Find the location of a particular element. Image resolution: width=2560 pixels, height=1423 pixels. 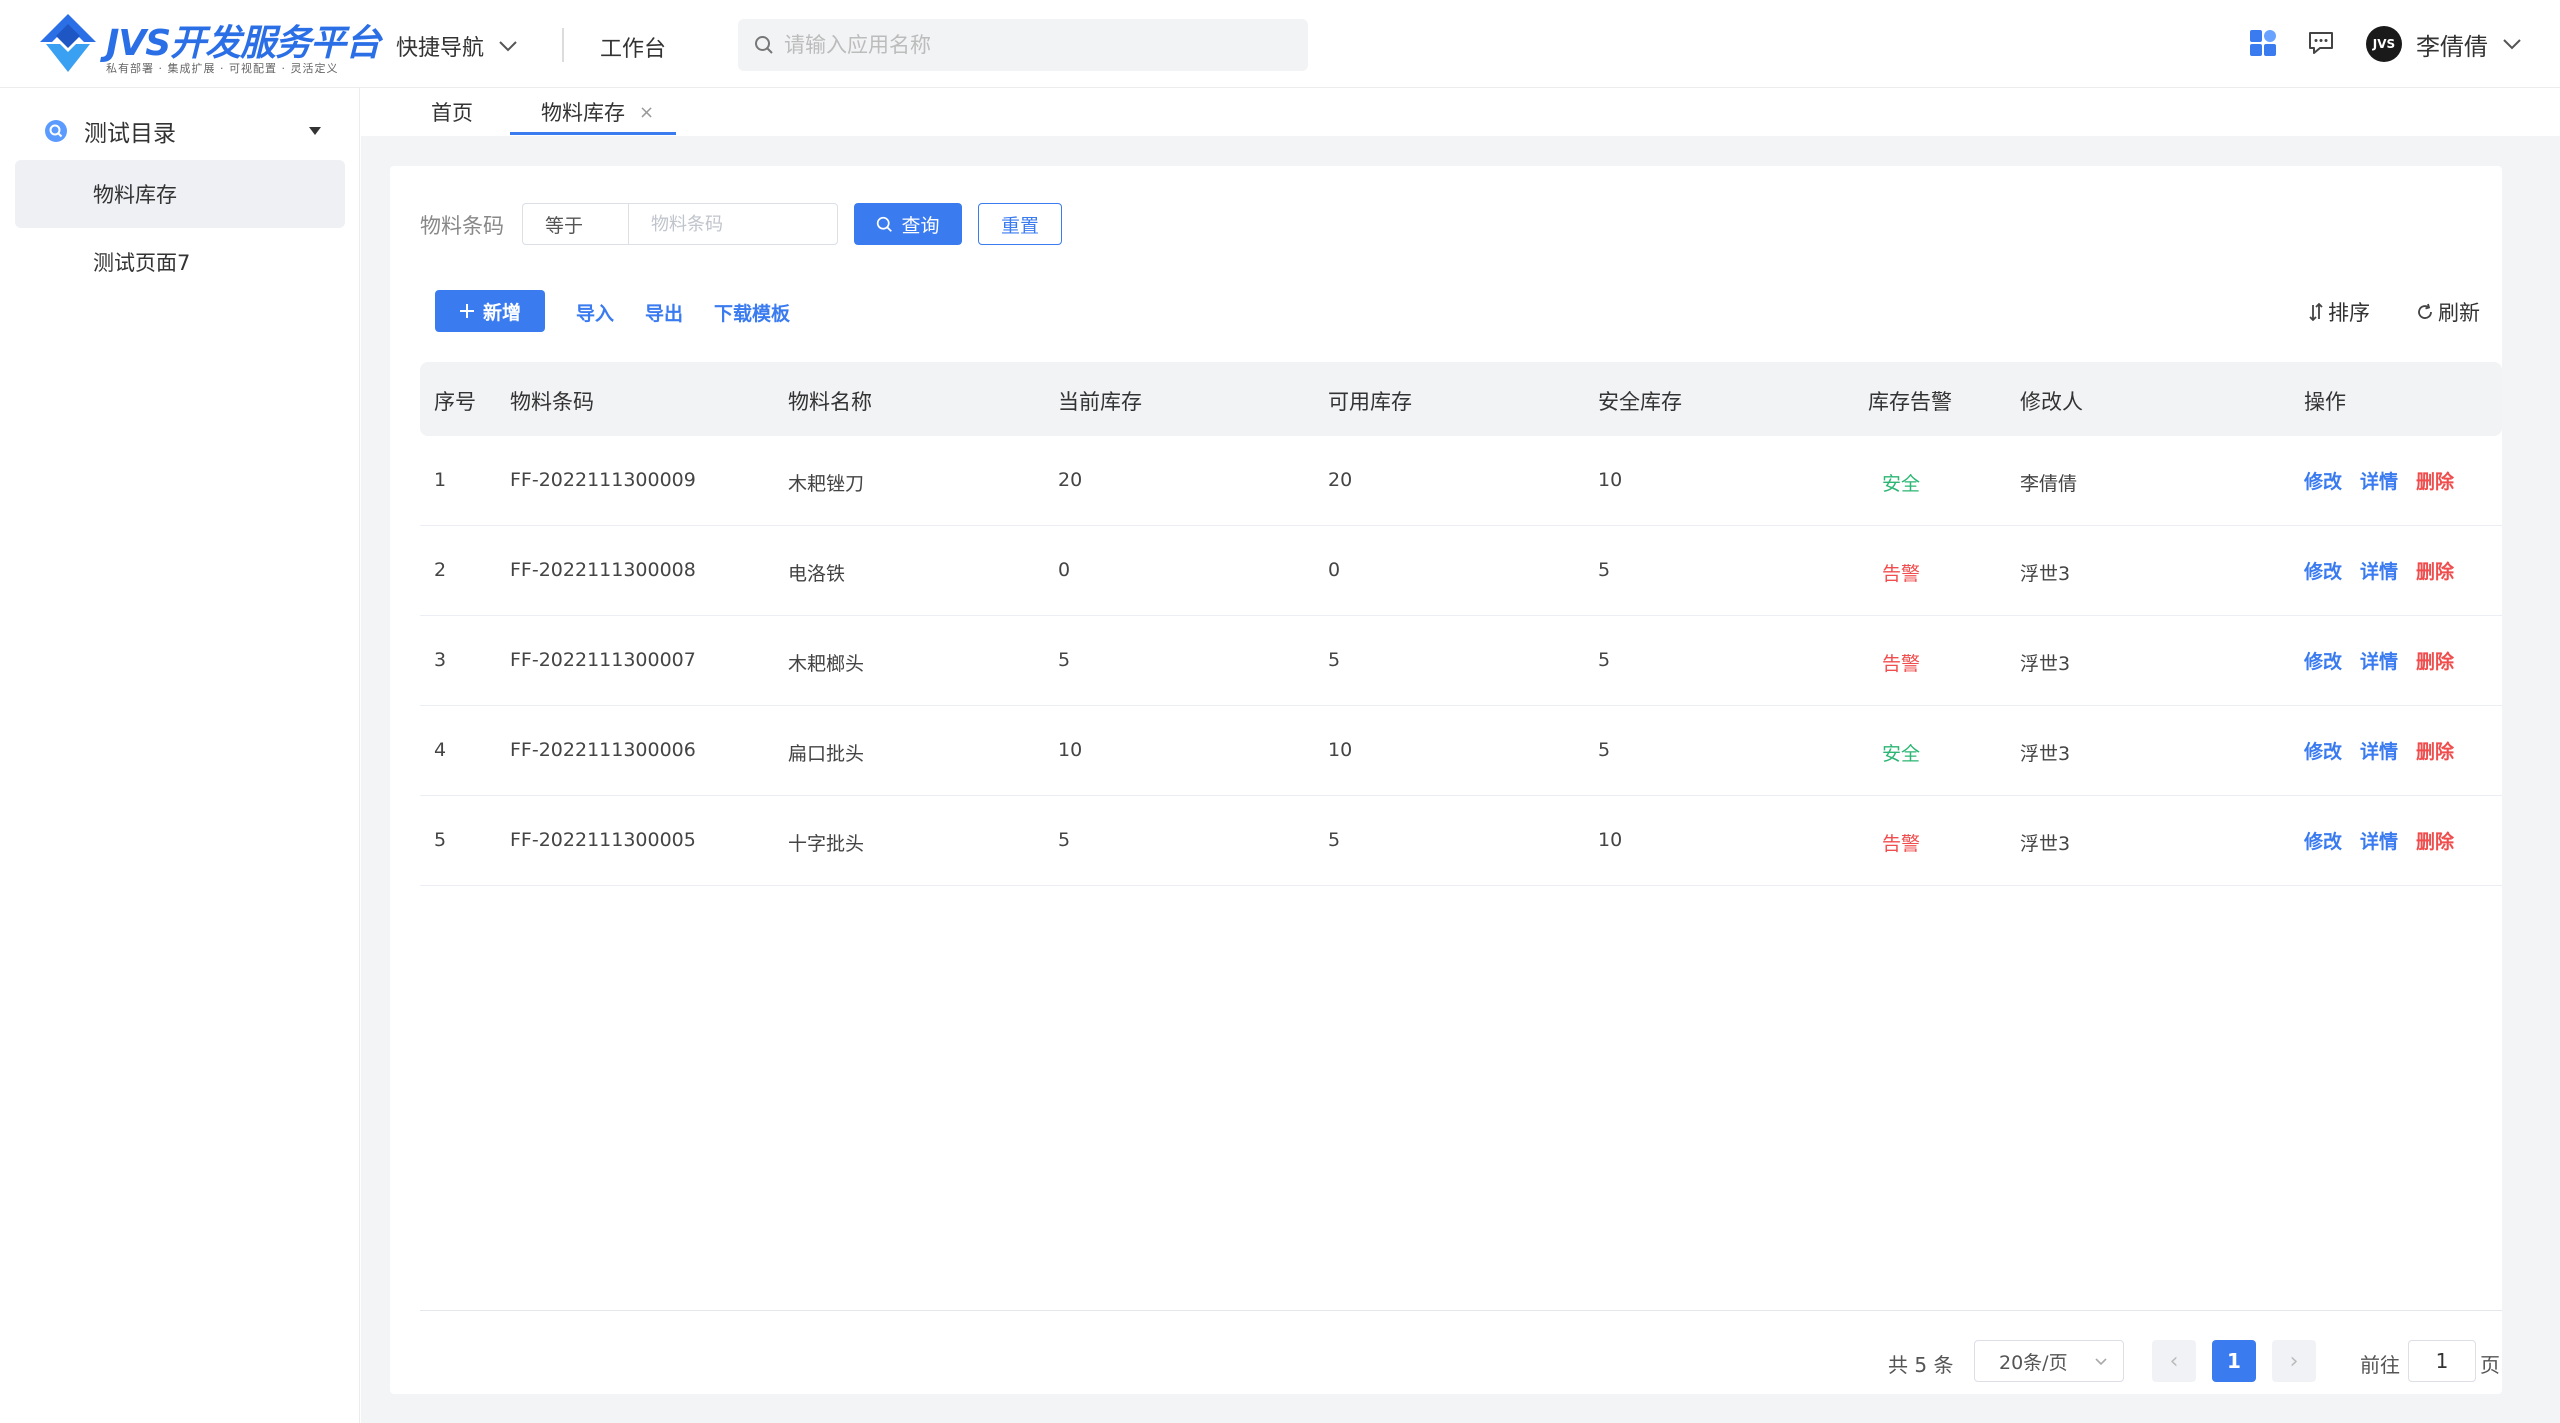

sidebar-item-test-page-7: 测试页面7 is located at coordinates (180, 262).